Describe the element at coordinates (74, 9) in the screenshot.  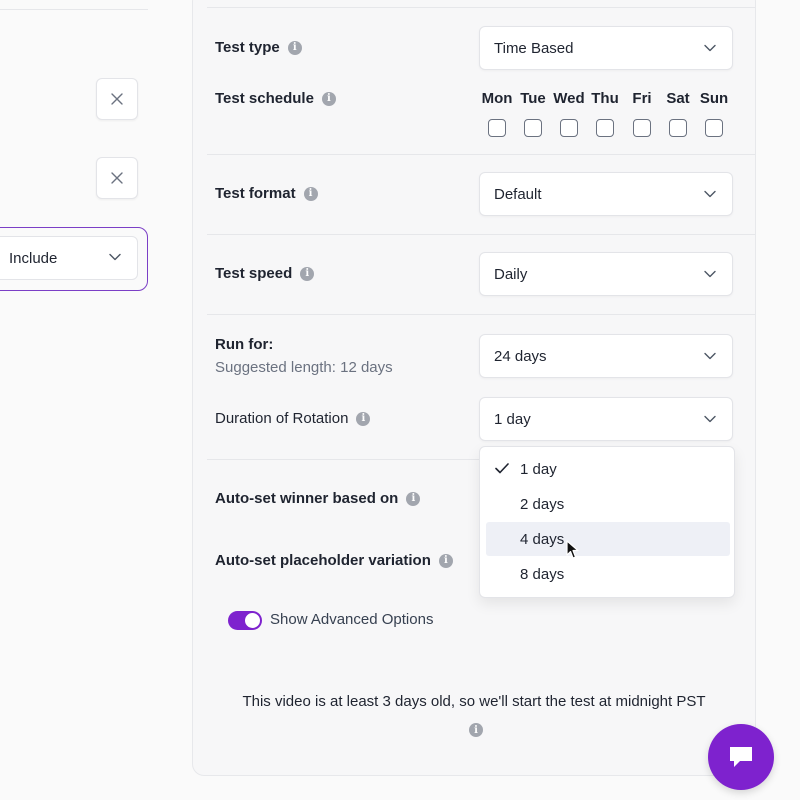
I see `left-divider` at that location.